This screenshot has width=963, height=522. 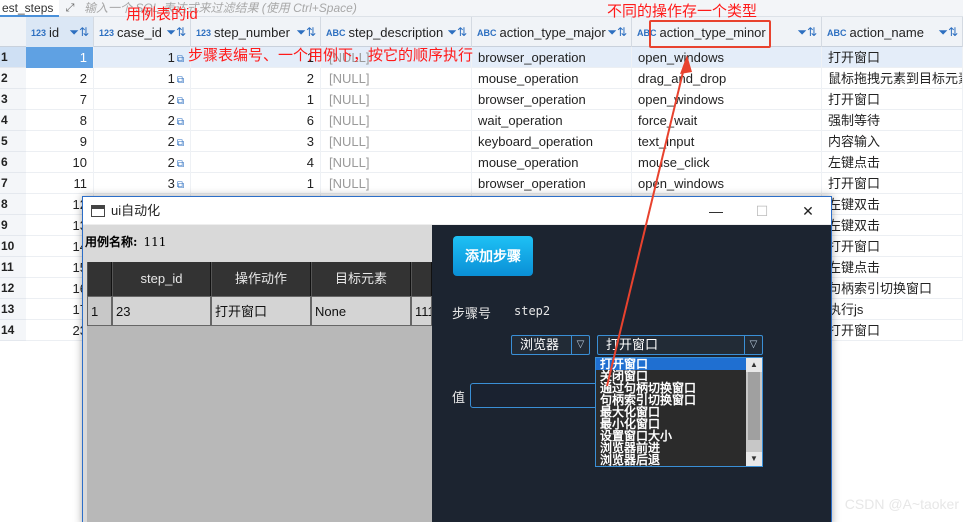 I want to click on annotation-arrow, so click(x=649, y=221).